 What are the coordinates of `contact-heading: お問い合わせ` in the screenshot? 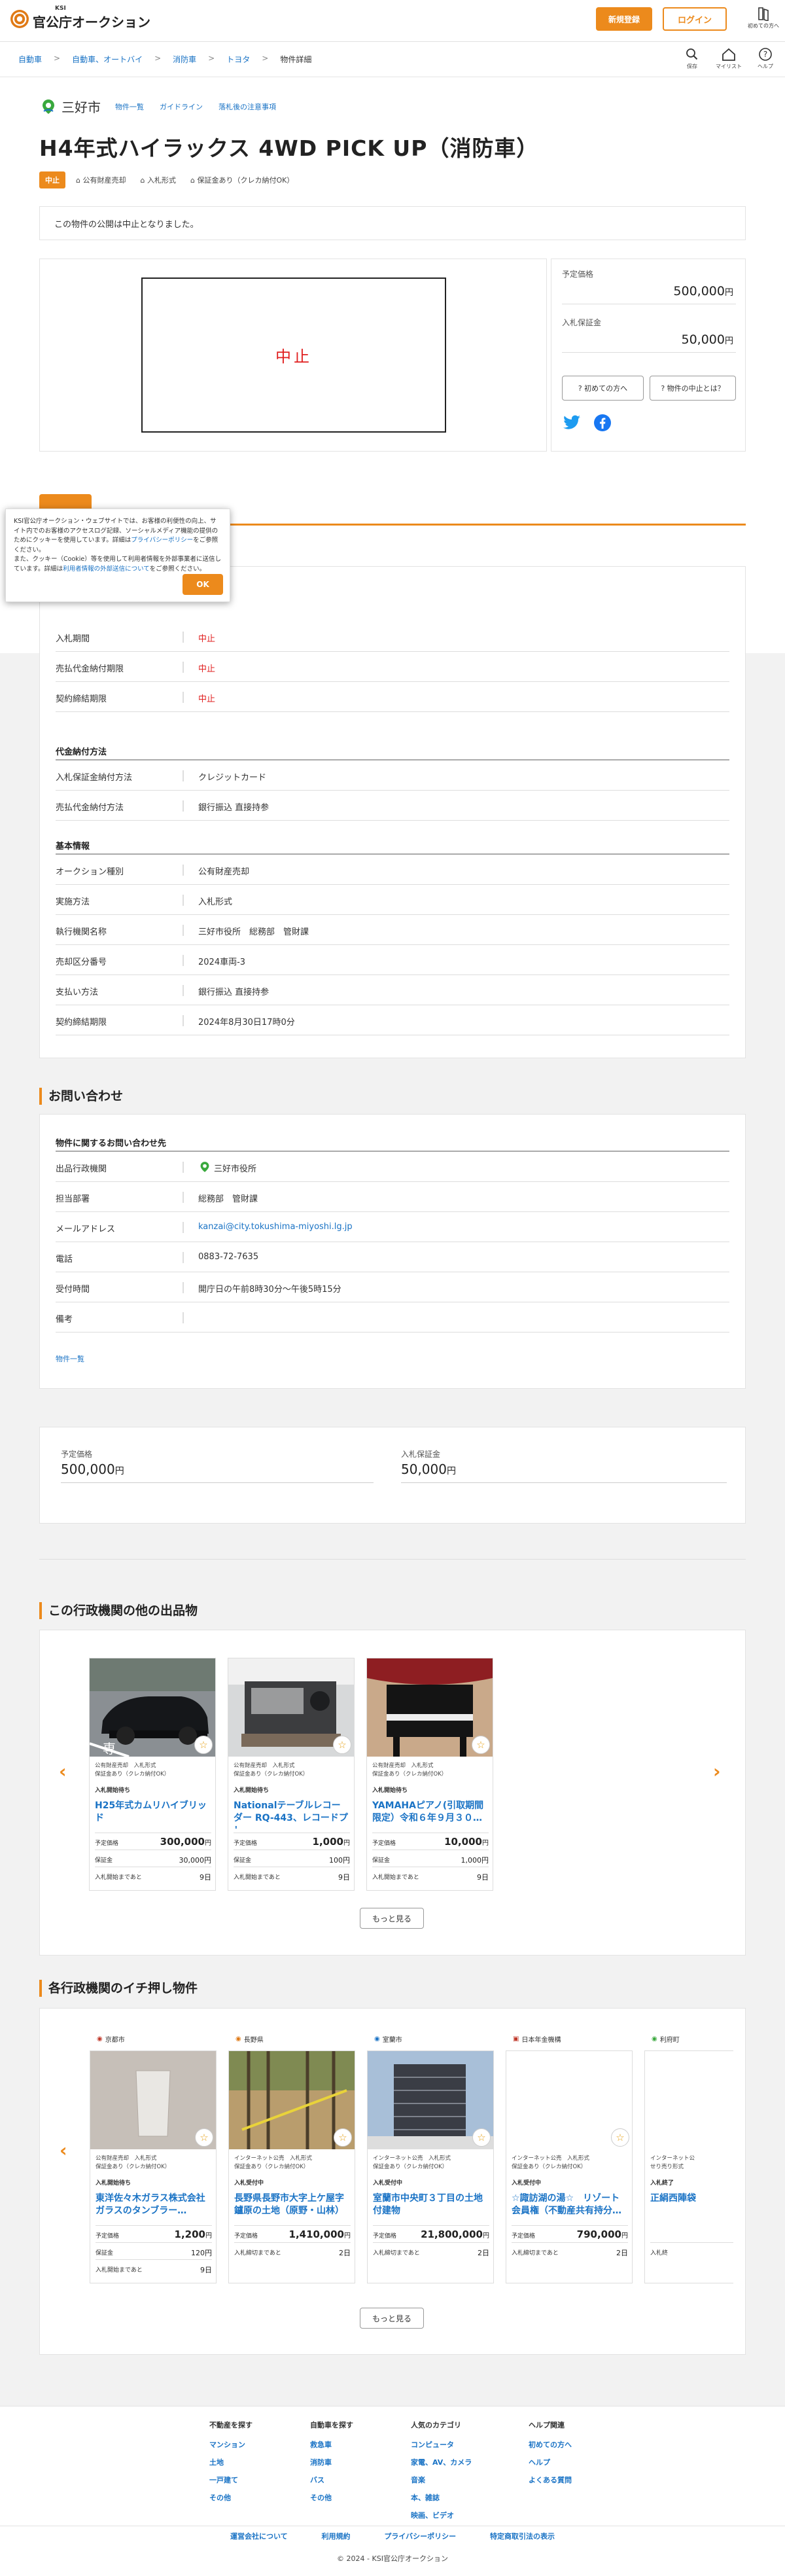 It's located at (81, 1096).